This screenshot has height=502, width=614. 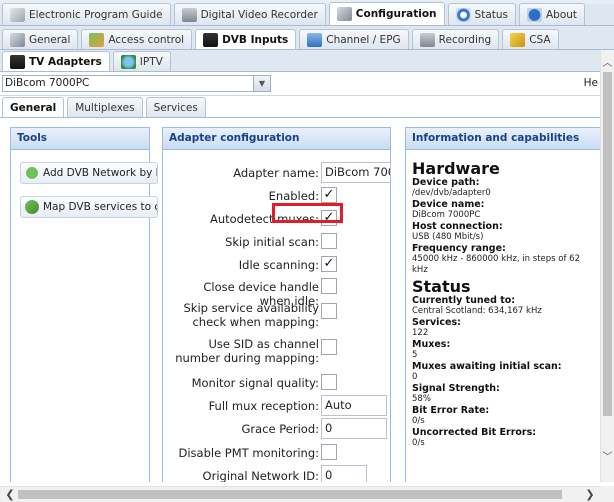 I want to click on info-key: Signal Strength:, so click(x=456, y=388).